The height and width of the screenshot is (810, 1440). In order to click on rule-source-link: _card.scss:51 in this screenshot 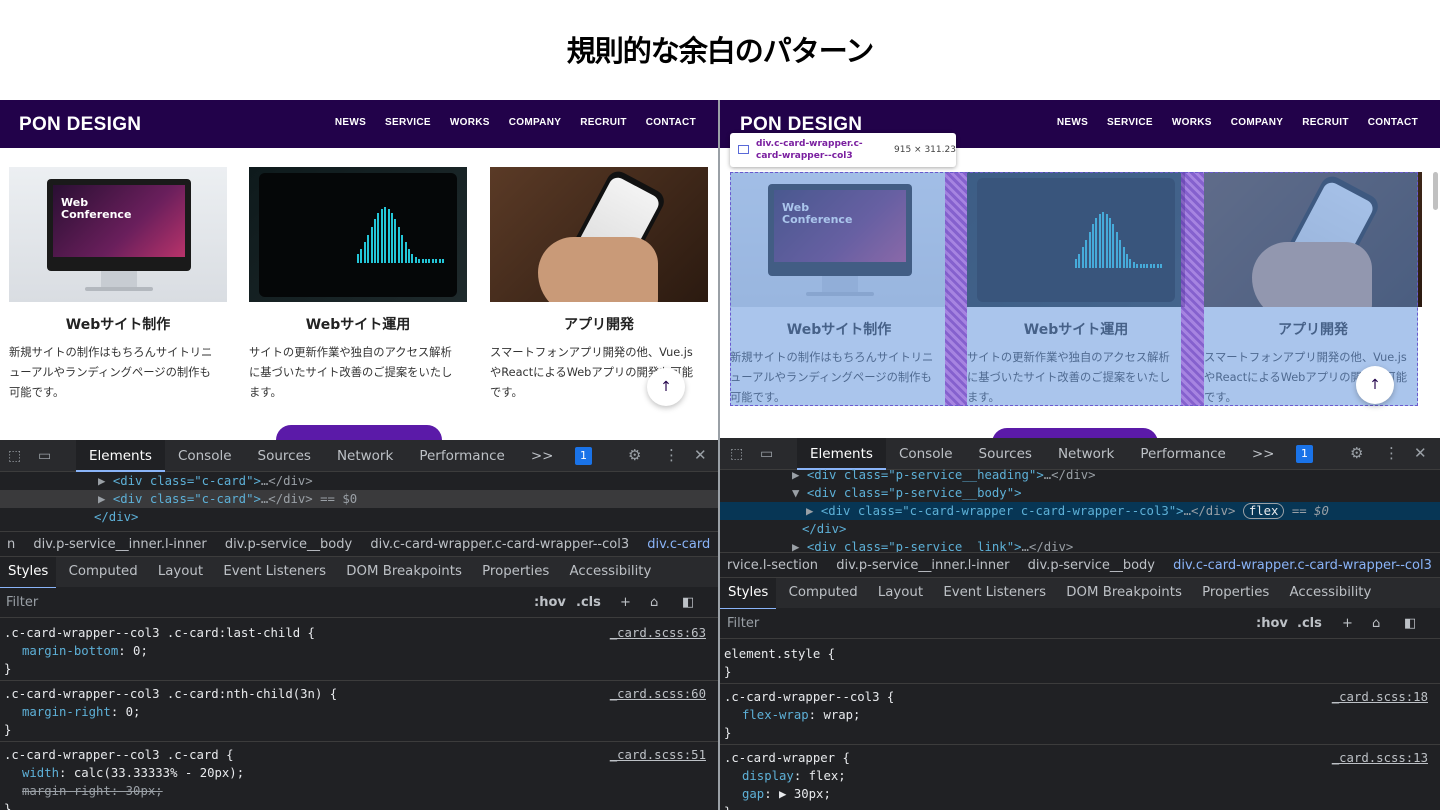, I will do `click(658, 755)`.